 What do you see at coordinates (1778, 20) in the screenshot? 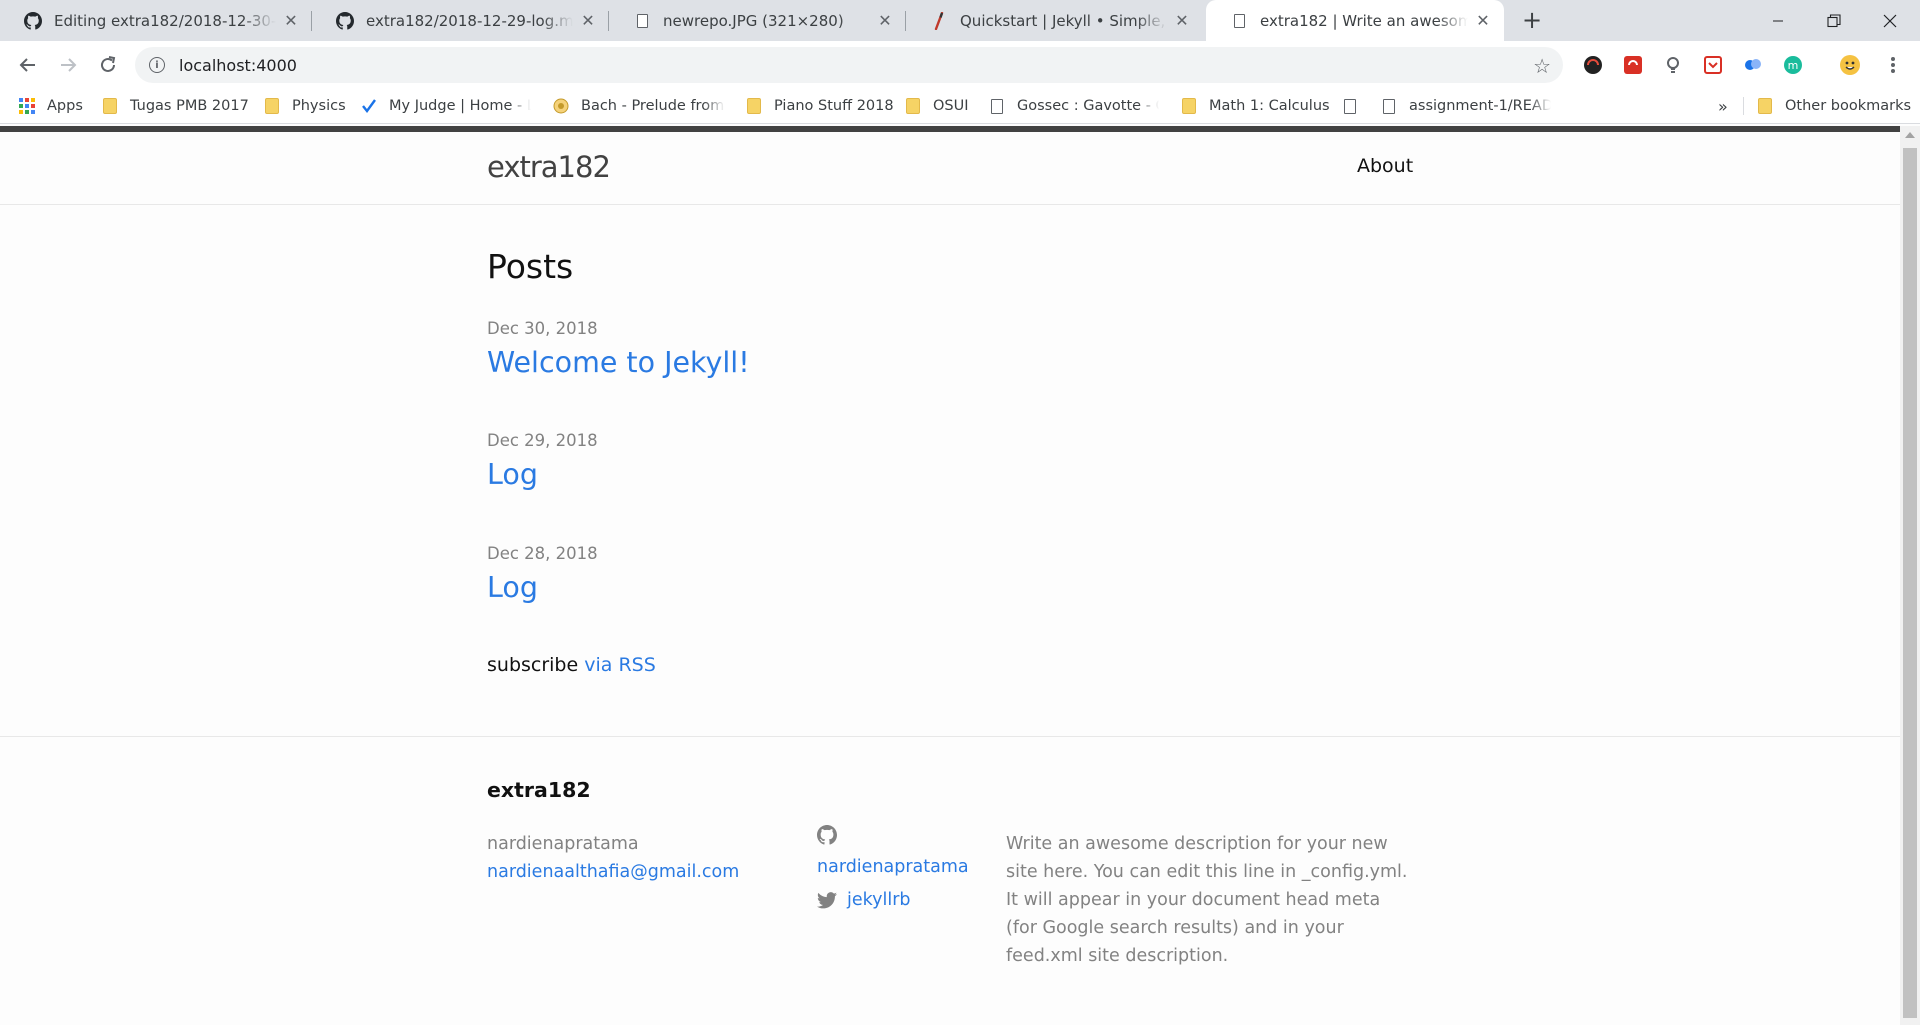
I see `minimize-button` at bounding box center [1778, 20].